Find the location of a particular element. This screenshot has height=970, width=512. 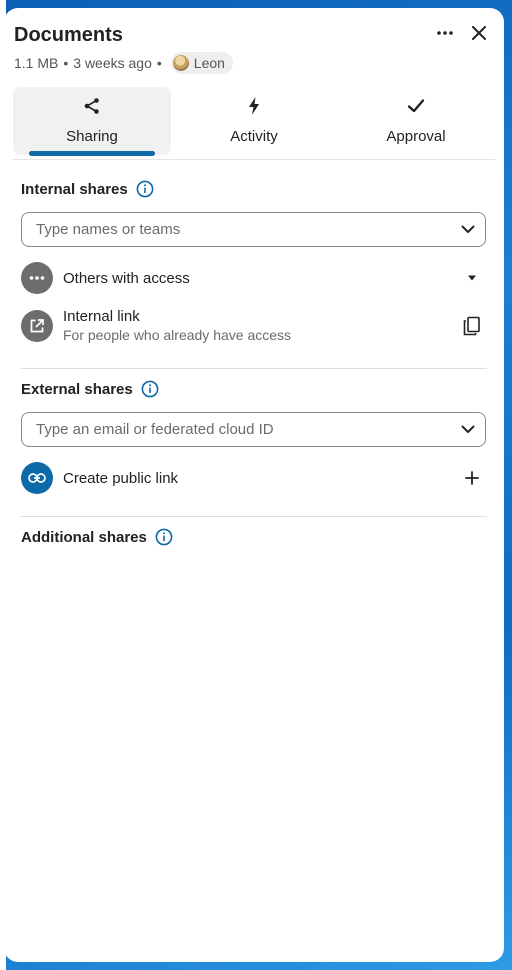

public-link-avatar is located at coordinates (37, 478).